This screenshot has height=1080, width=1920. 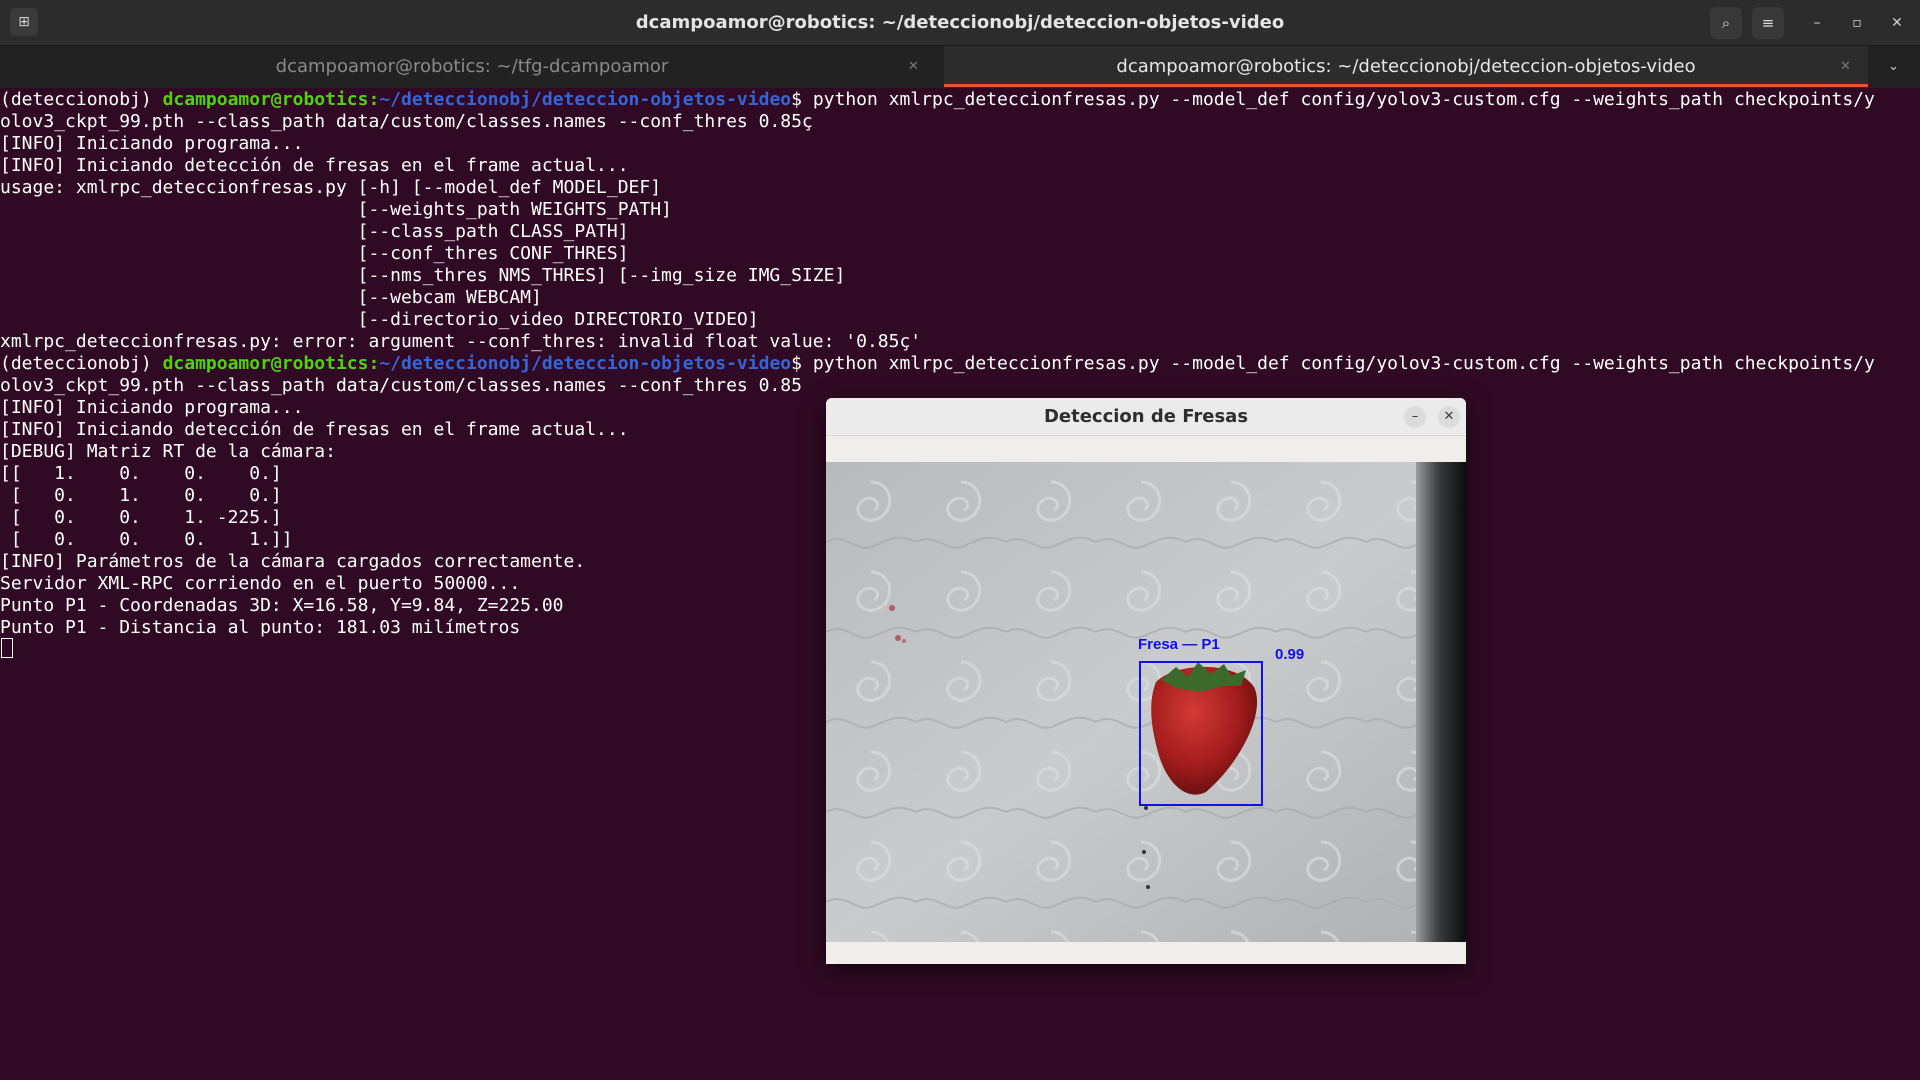 I want to click on tab-label: dcampoamor@robotics: ~/tfg-dcampoamor, so click(x=472, y=66).